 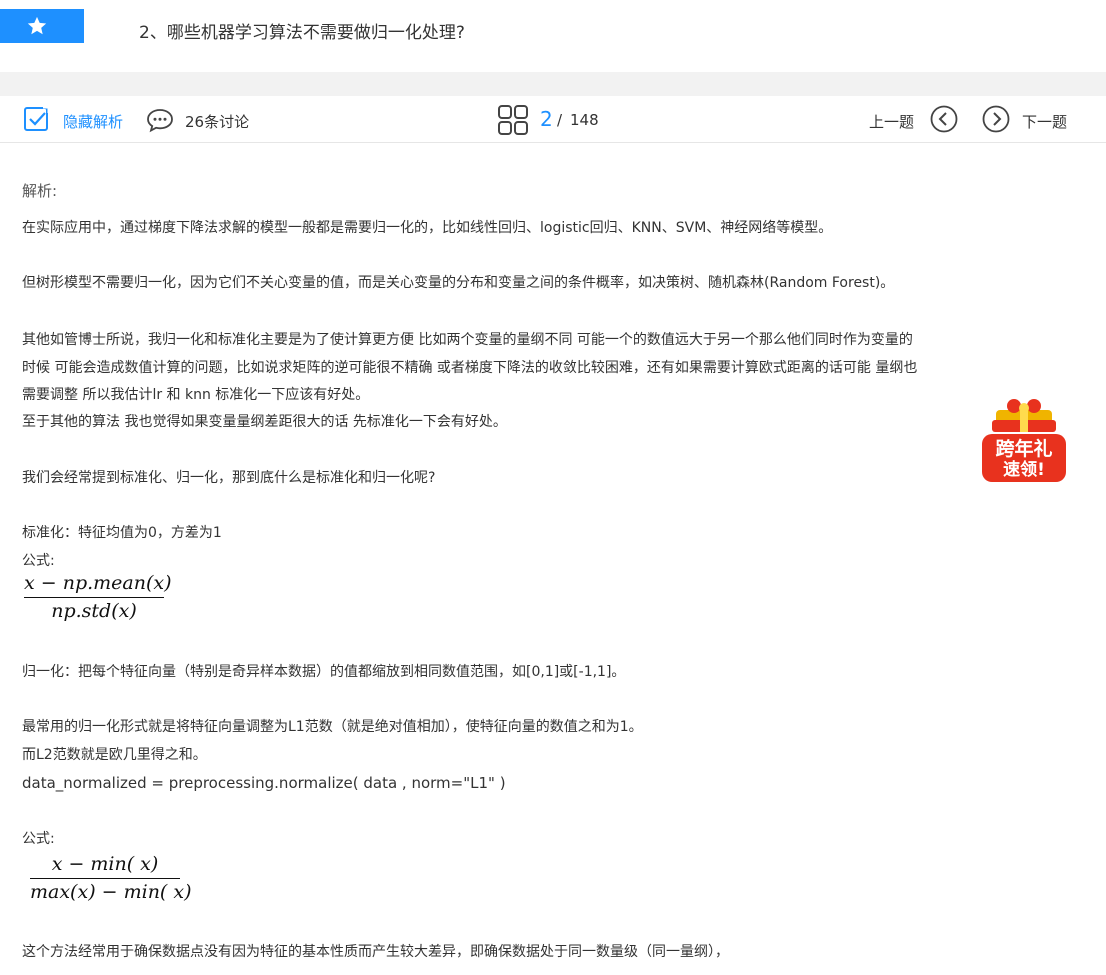 I want to click on current-question-number: 2, so click(x=546, y=119).